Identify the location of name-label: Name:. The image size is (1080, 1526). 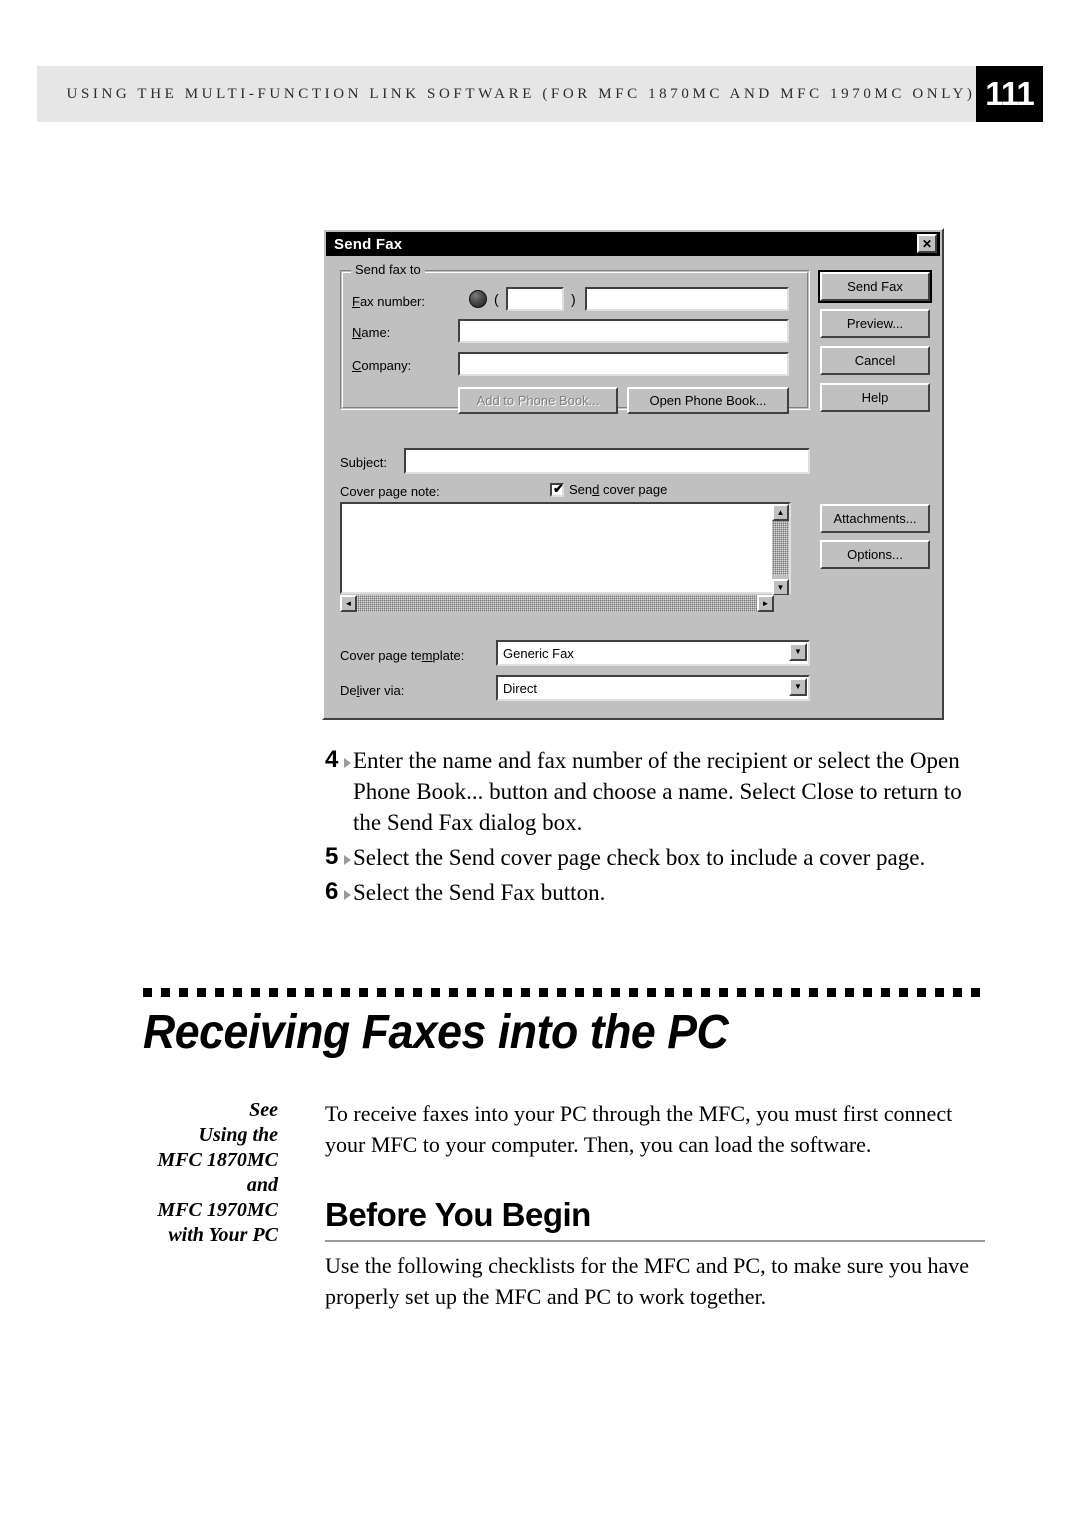
(371, 332).